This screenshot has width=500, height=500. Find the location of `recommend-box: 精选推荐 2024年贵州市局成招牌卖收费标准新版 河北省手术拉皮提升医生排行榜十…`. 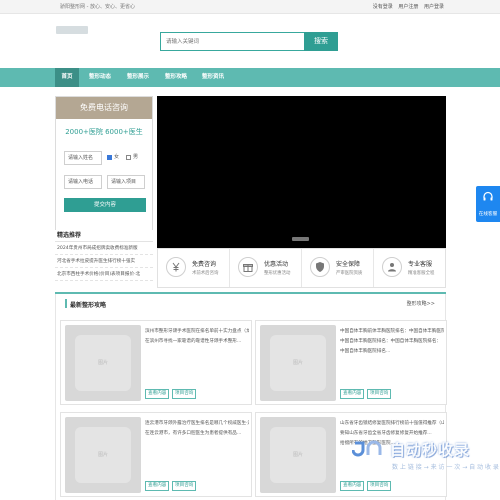

recommend-box: 精选推荐 2024年贵州市局成招牌卖收费标准新版 河北省手术拉皮提升医生排行榜十… is located at coordinates (104, 260).